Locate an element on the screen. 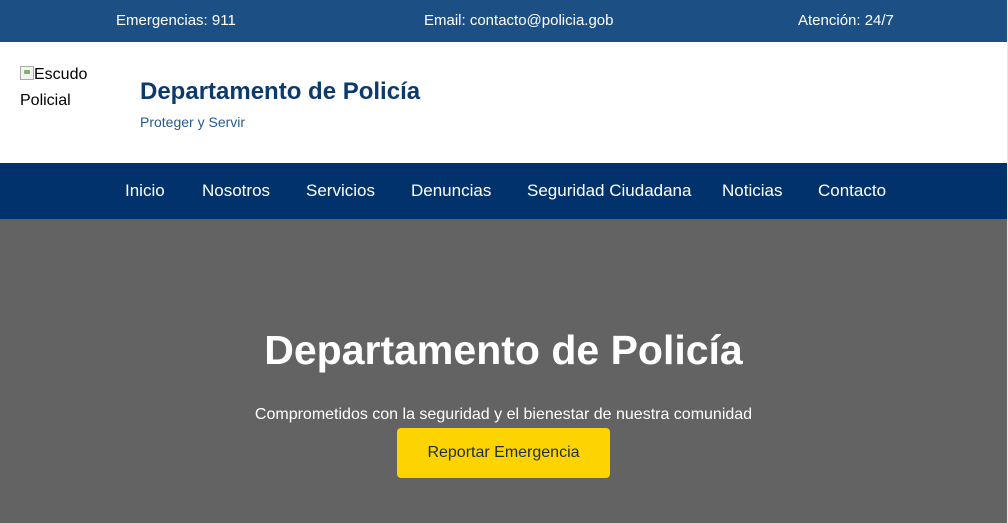 The image size is (1008, 523). report-emergency-button: Reportar Emergencia is located at coordinates (503, 453).